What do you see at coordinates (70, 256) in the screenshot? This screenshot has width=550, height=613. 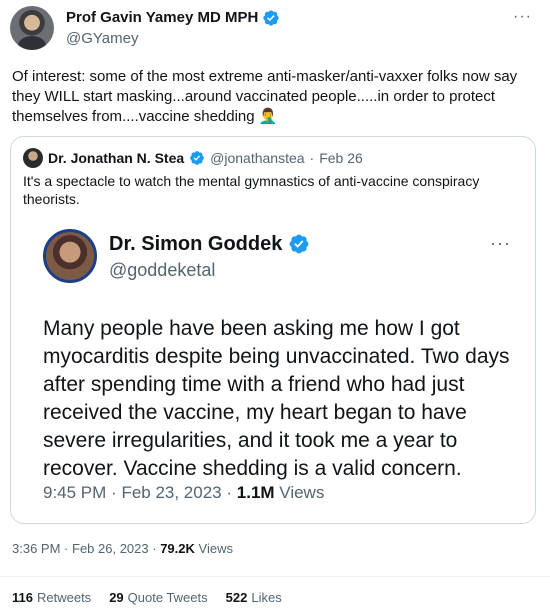 I see `embedded-author-avatar` at bounding box center [70, 256].